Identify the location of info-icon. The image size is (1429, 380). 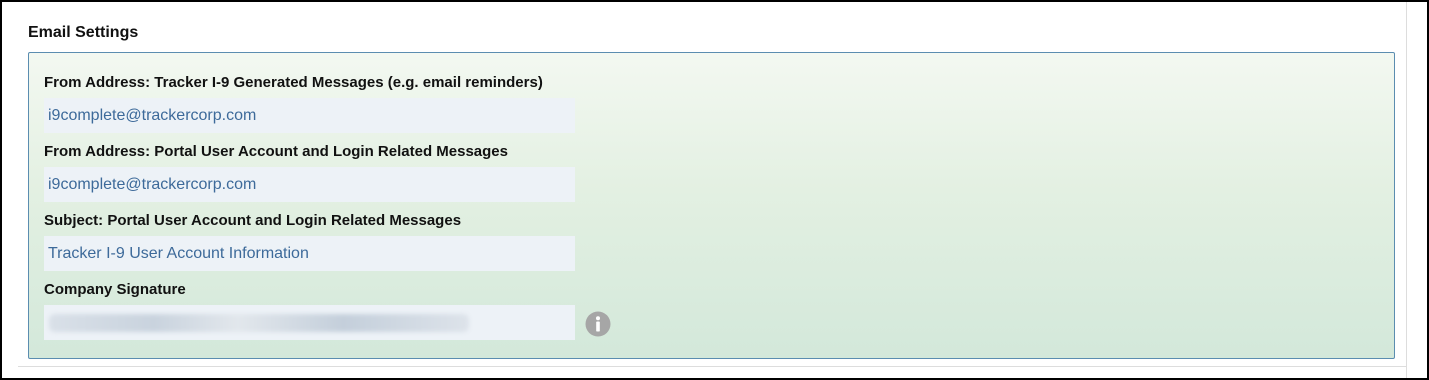
(598, 324).